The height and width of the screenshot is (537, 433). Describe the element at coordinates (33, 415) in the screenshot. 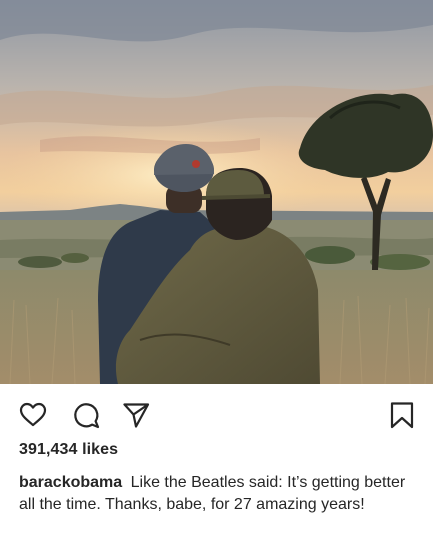

I see `heart-icon` at that location.